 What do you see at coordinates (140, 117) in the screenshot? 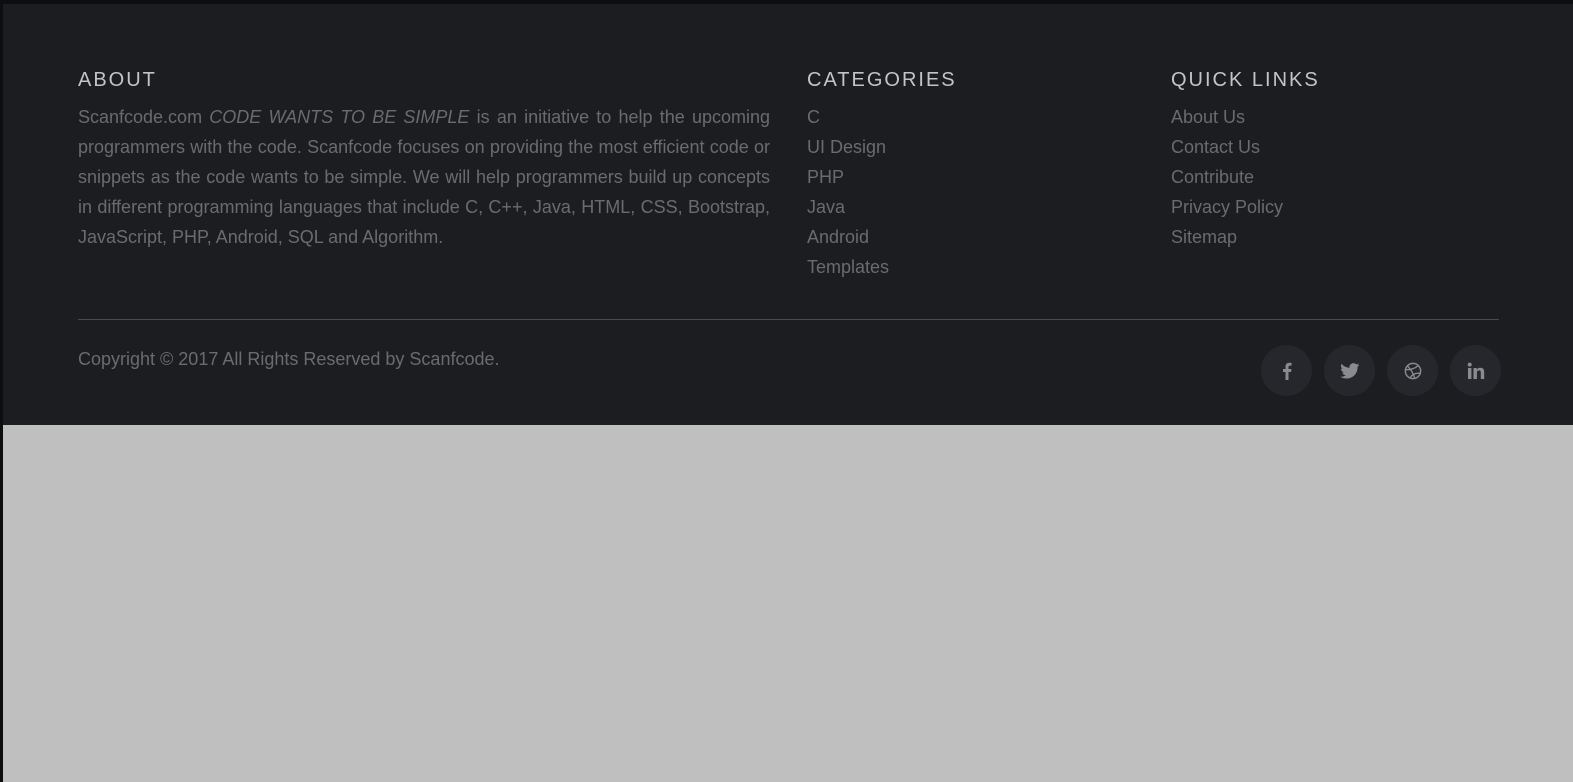
I see `brand-name: Scanfcode.com` at bounding box center [140, 117].